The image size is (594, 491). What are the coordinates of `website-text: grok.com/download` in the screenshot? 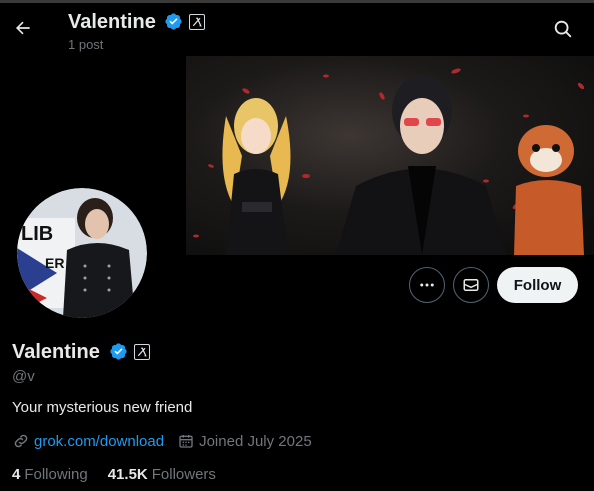 It's located at (99, 441).